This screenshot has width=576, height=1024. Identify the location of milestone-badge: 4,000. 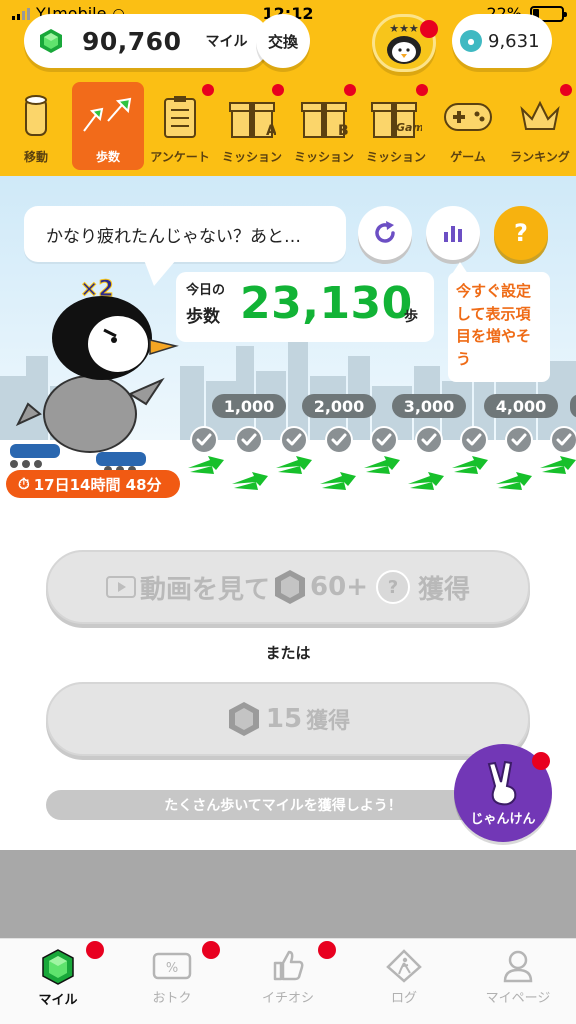
(521, 406).